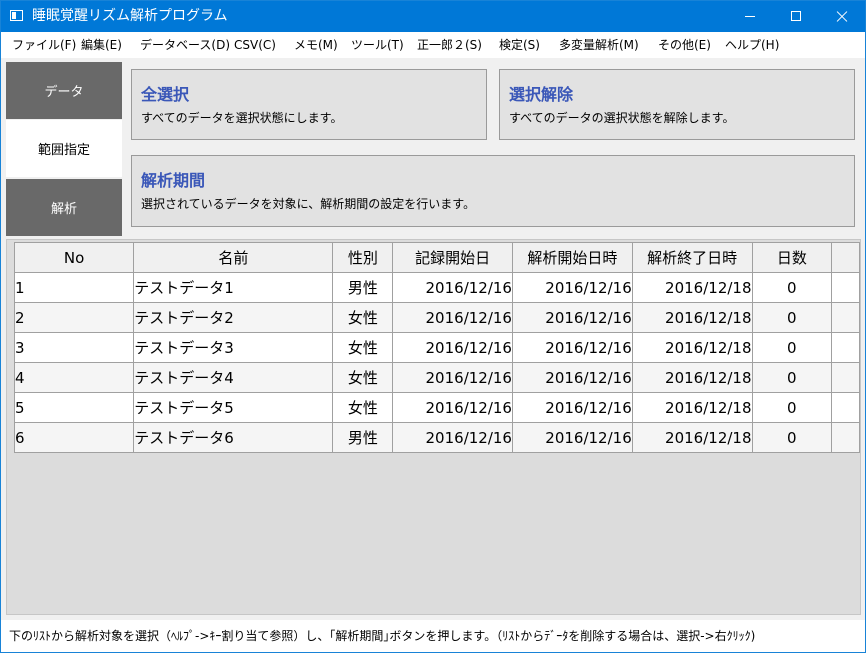 This screenshot has height=653, width=866. Describe the element at coordinates (255, 45) in the screenshot. I see `menu-csv: CSV(C)` at that location.